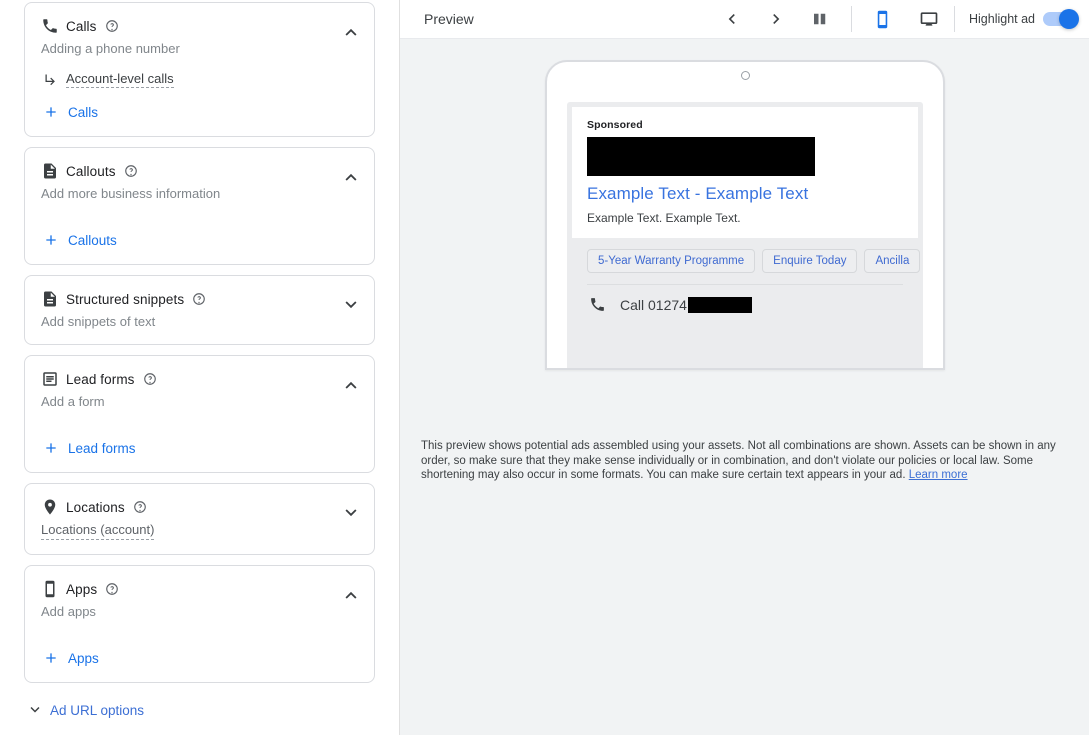  What do you see at coordinates (892, 261) in the screenshot?
I see `sitelink-button: Ancilla` at bounding box center [892, 261].